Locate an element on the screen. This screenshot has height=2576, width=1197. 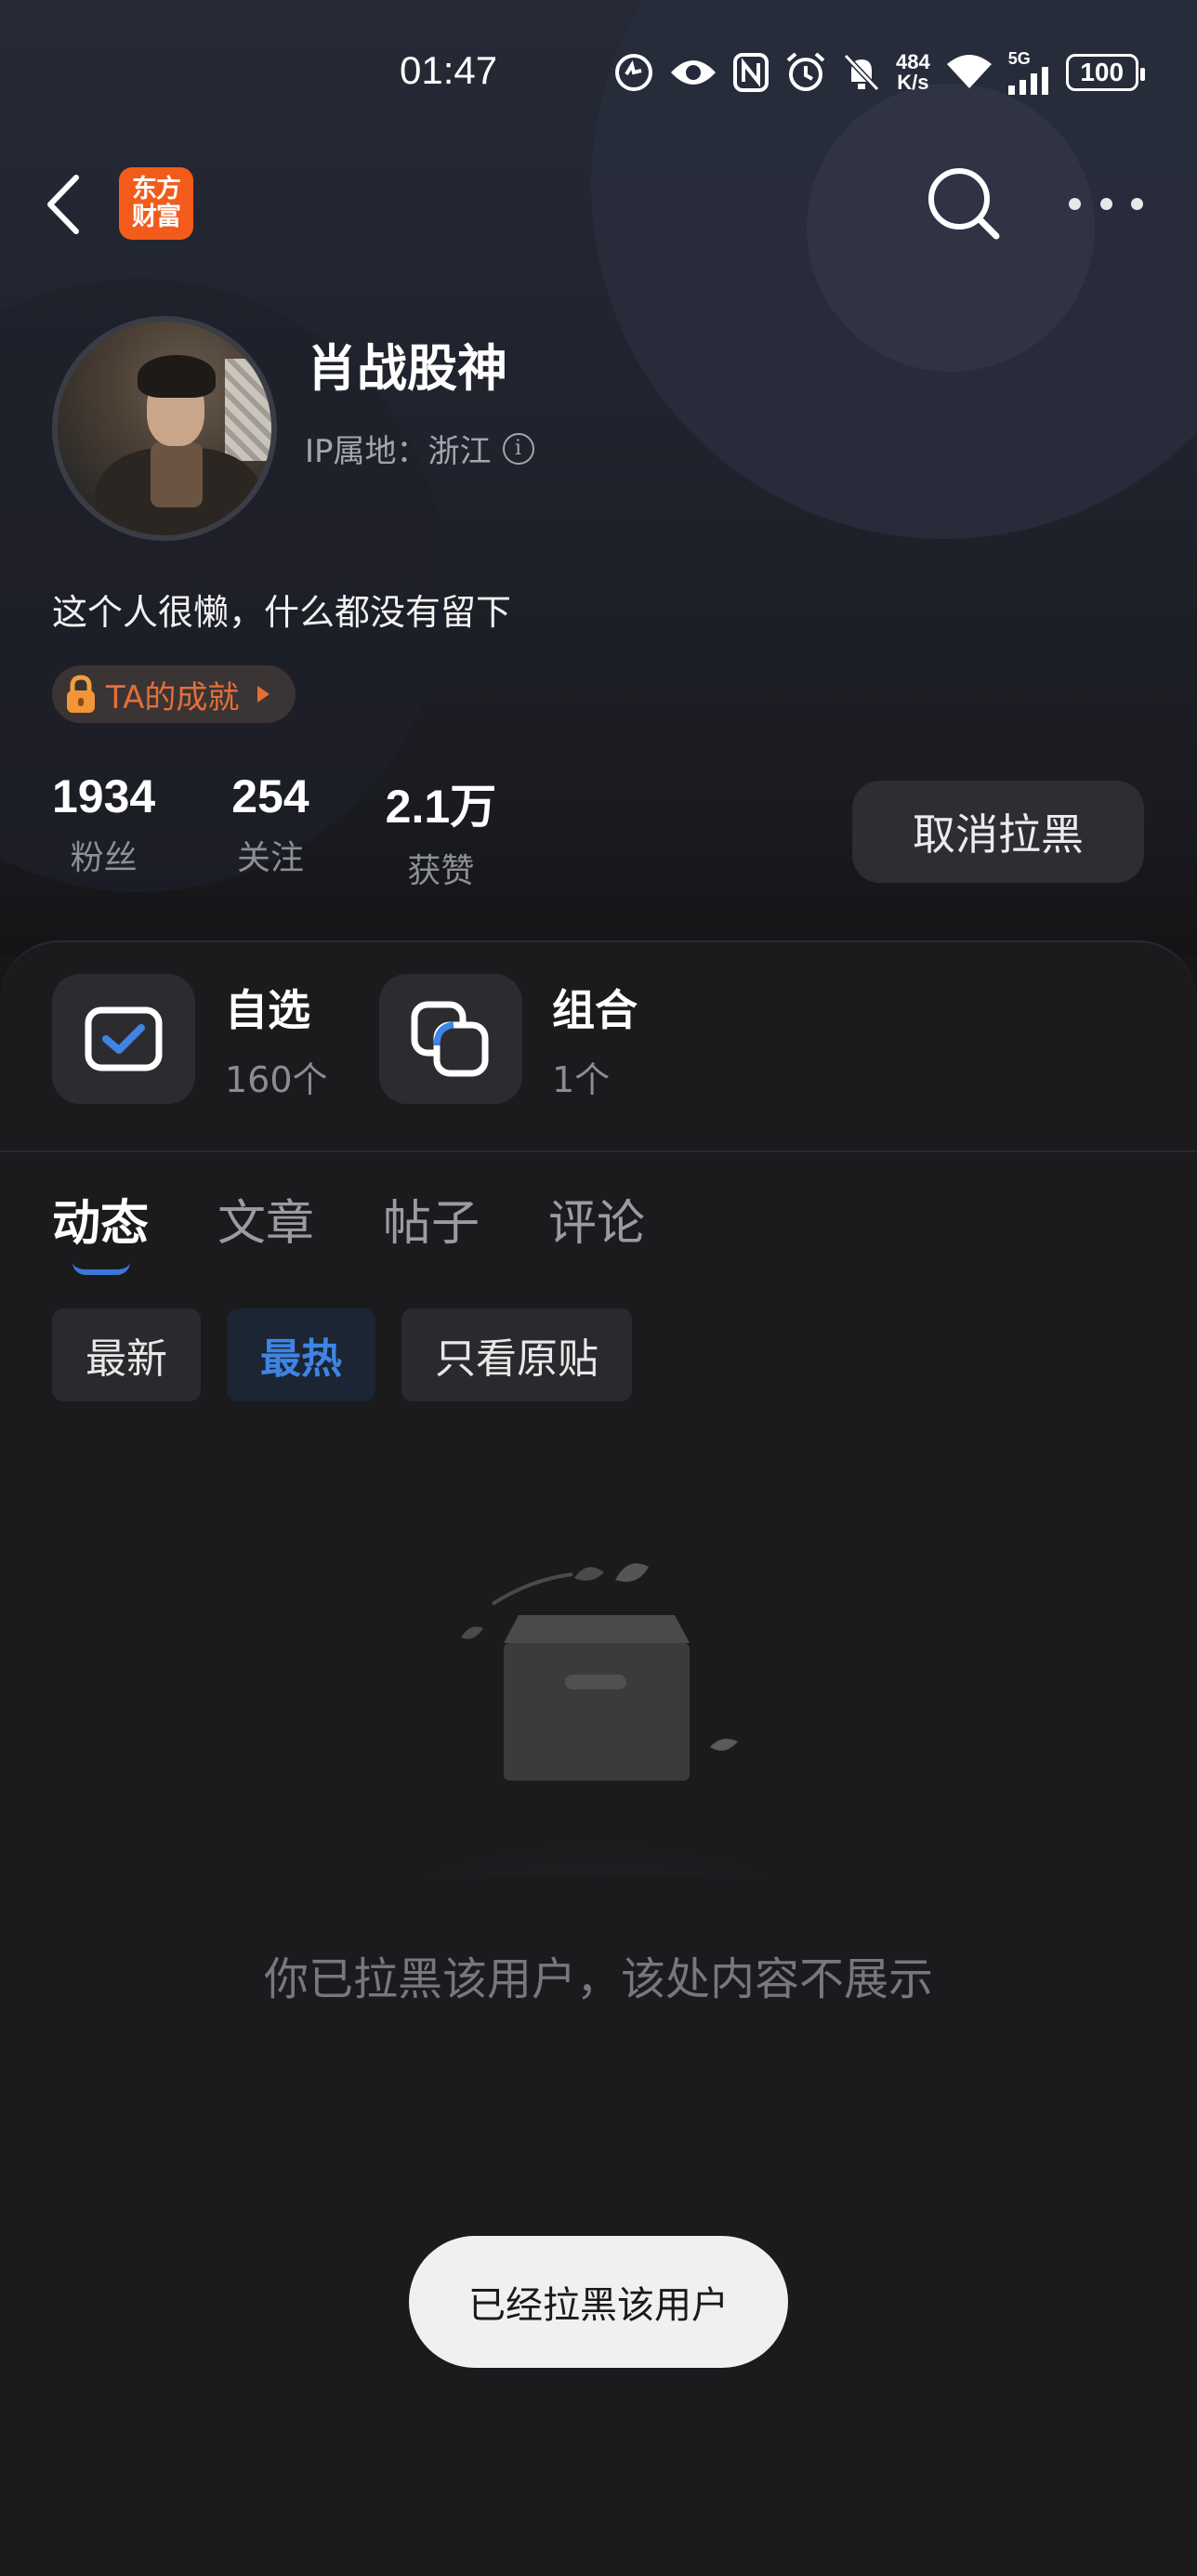
stat-value: 2.1万 is located at coordinates (441, 807).